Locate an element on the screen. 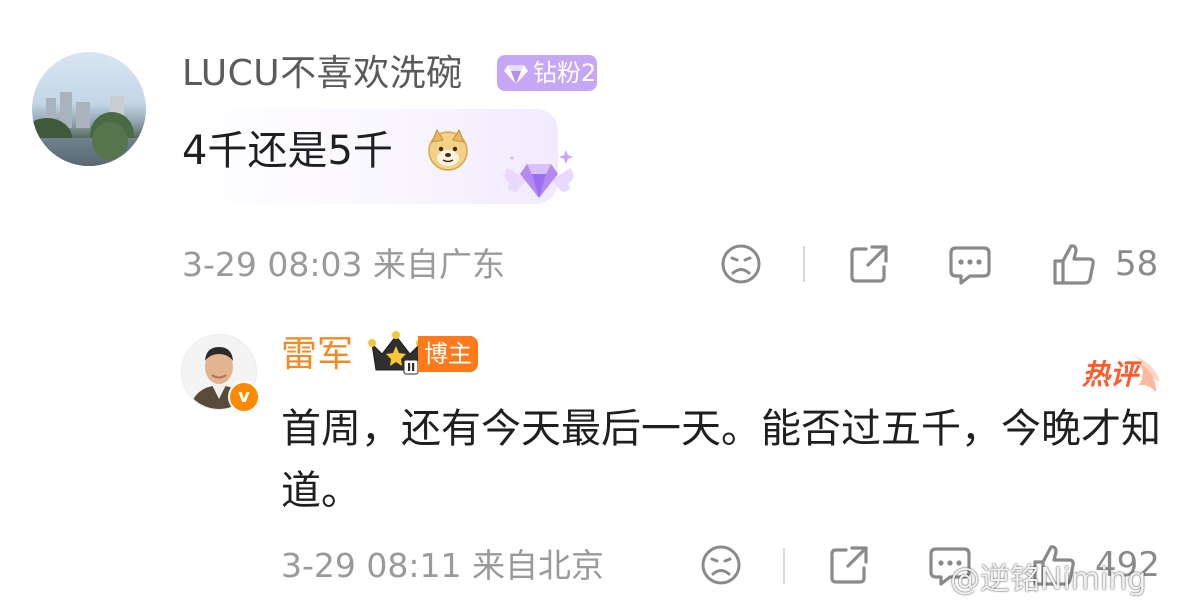 The image size is (1190, 610). hot-comment-badge: 热评 is located at coordinates (1122, 375).